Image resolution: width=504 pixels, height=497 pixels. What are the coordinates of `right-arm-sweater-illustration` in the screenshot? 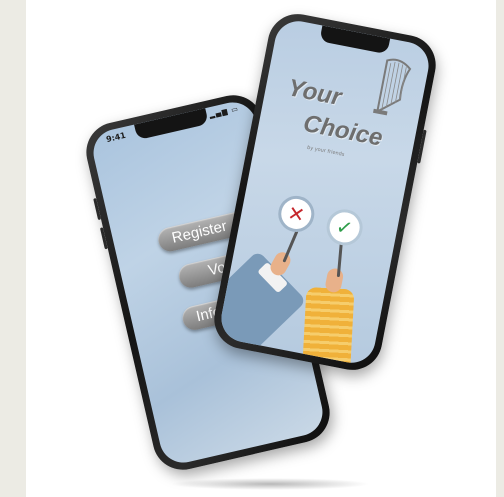 It's located at (328, 326).